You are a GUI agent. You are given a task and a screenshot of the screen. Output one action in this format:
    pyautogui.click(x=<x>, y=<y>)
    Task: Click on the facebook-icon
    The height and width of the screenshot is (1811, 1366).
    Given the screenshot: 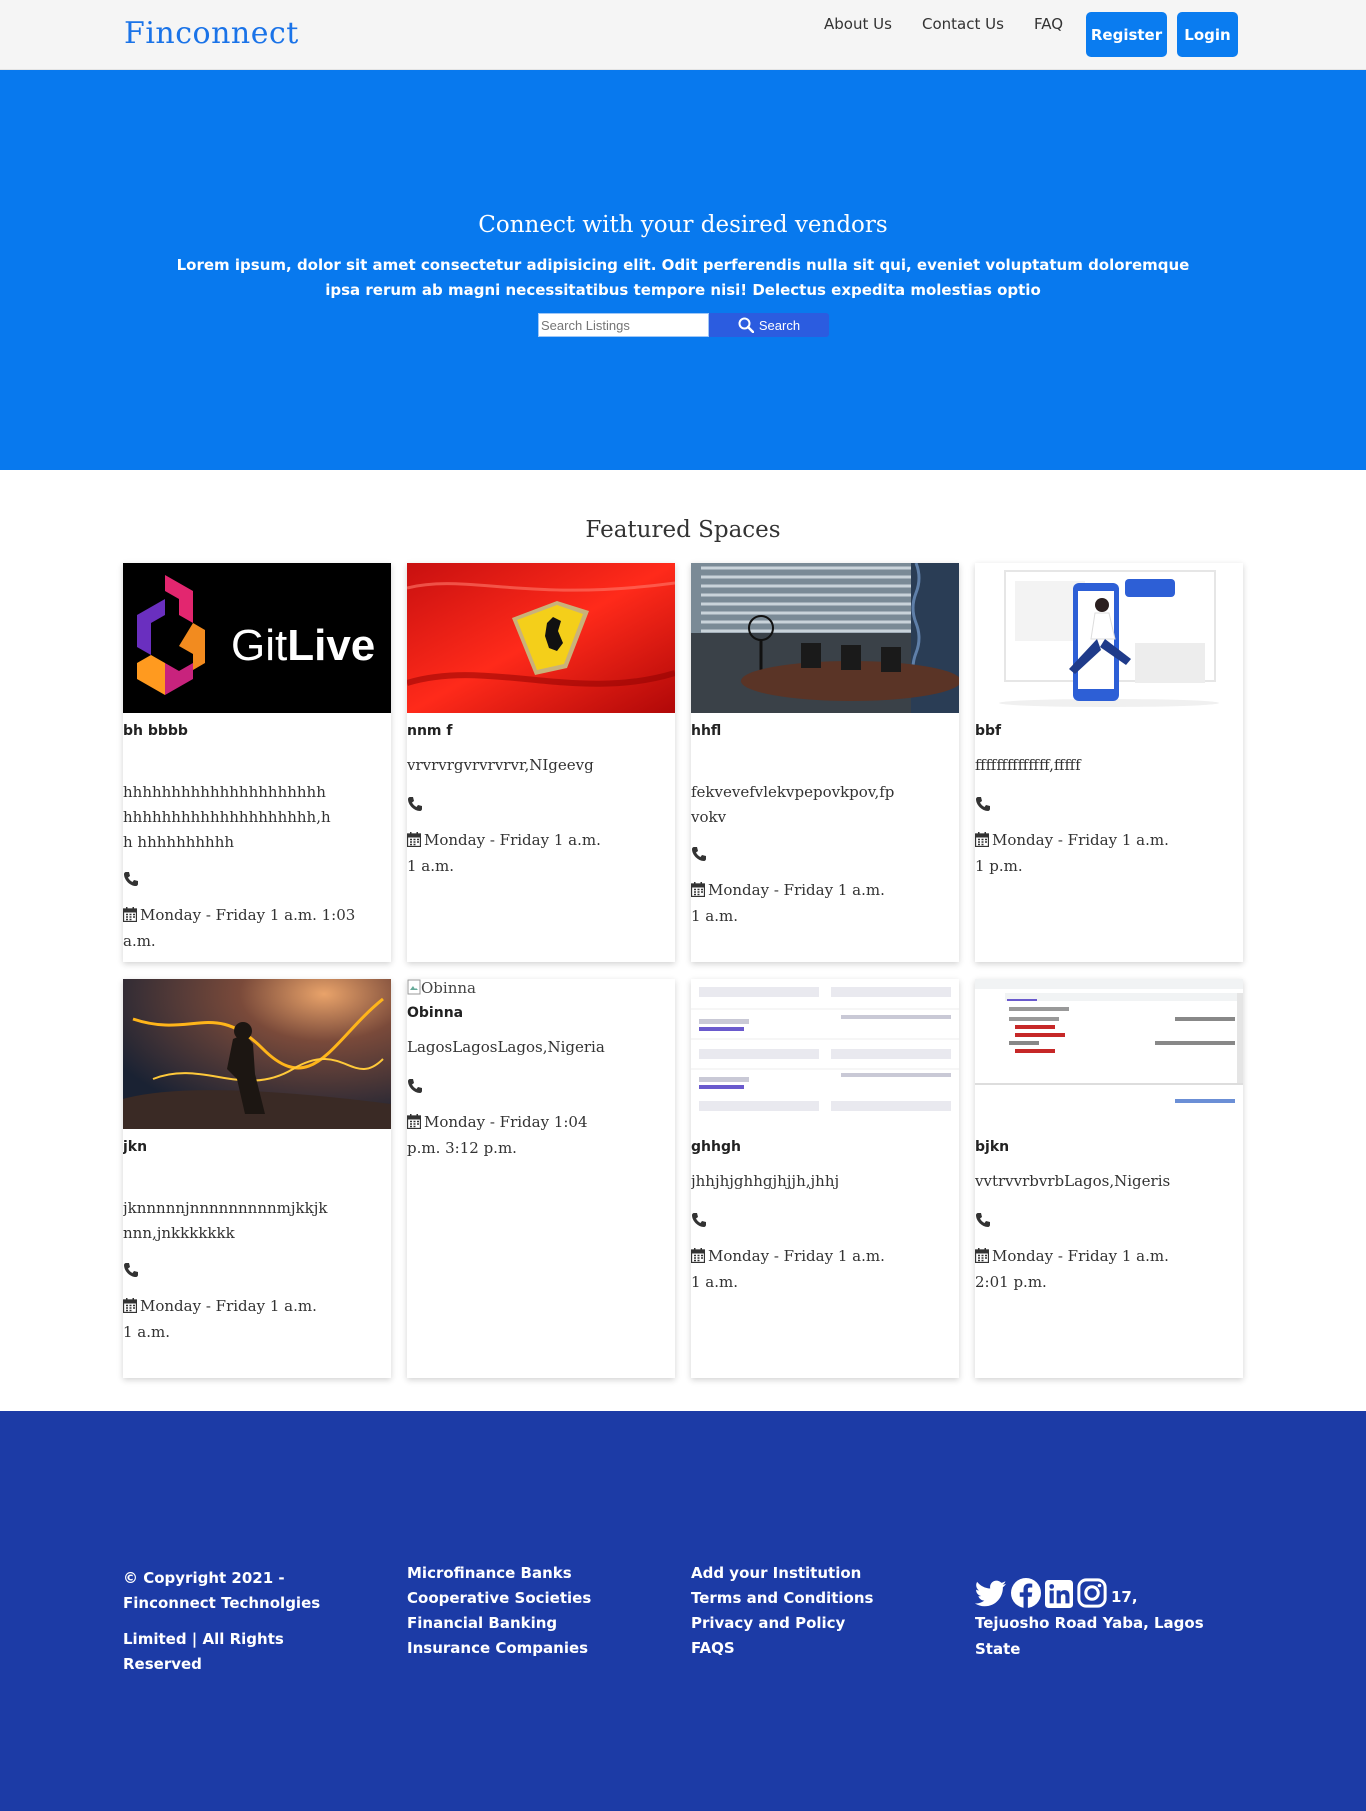 What is the action you would take?
    pyautogui.click(x=1026, y=1593)
    